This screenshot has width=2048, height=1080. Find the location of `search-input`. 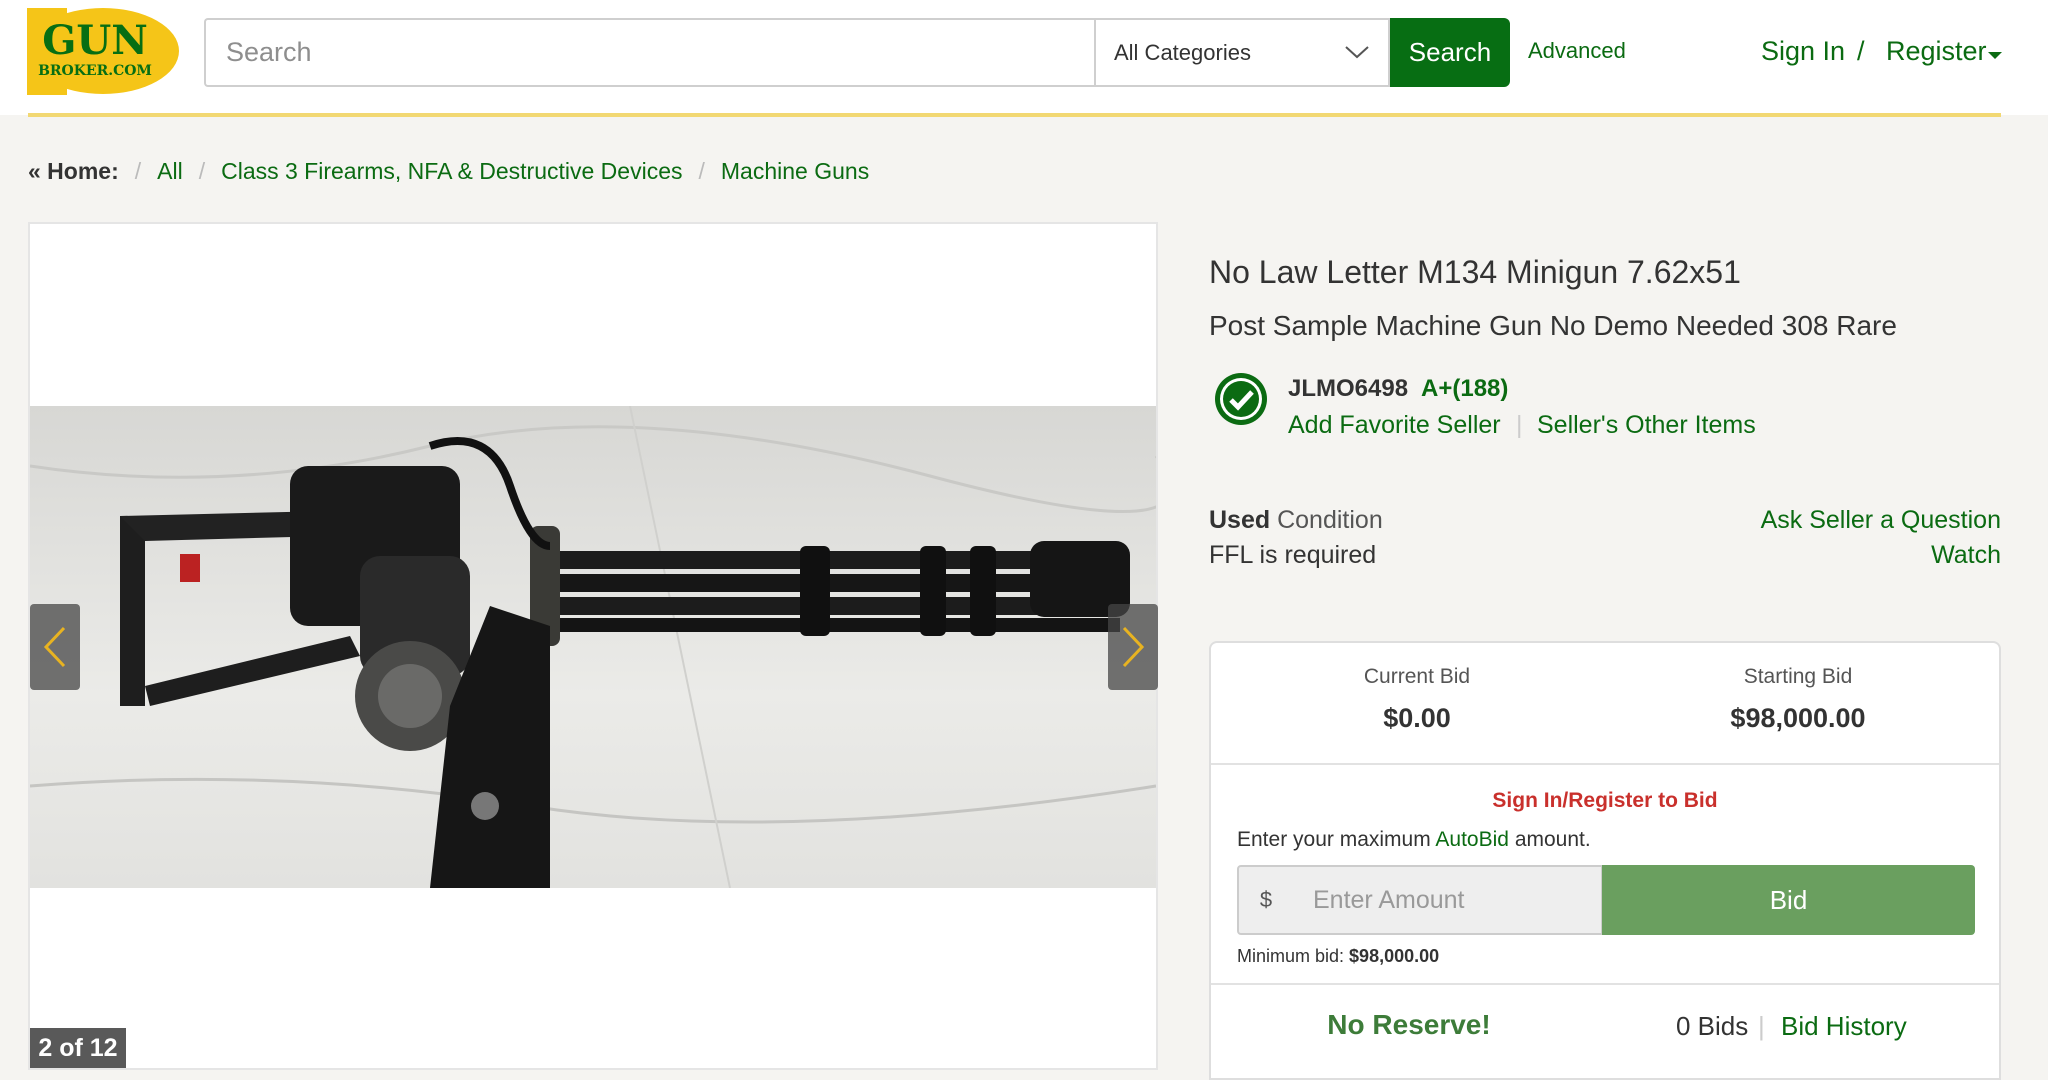

search-input is located at coordinates (650, 52).